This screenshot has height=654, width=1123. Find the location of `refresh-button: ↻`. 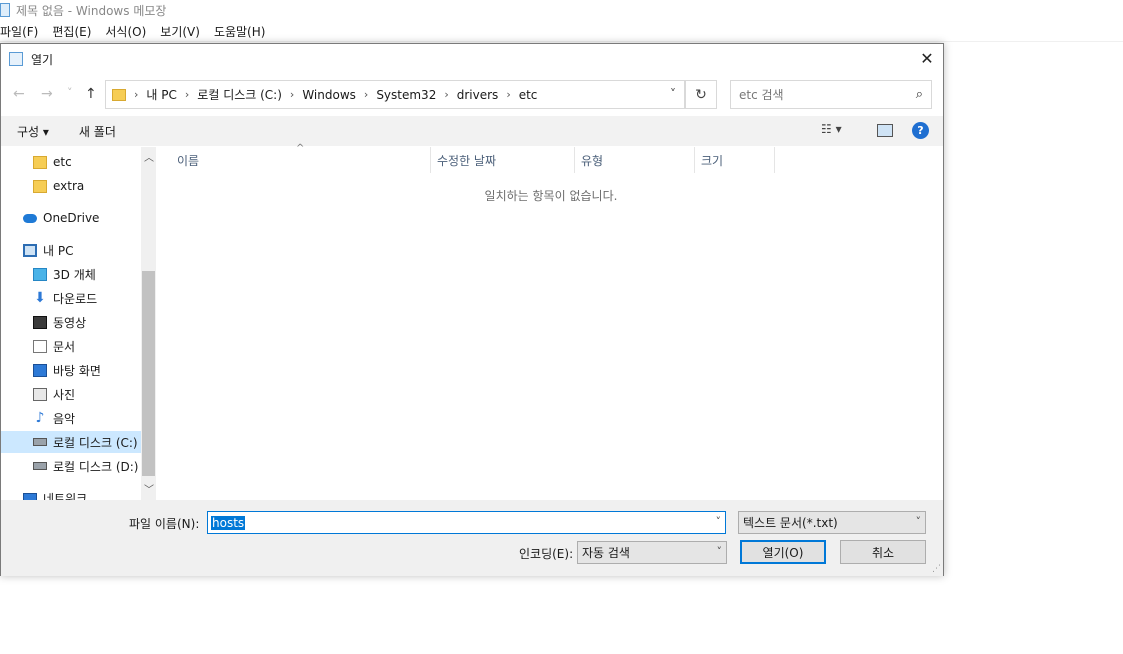

refresh-button: ↻ is located at coordinates (701, 94).